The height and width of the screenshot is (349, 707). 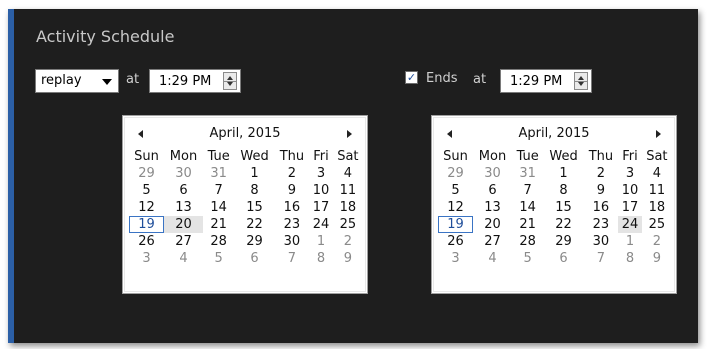 I want to click on calendar-week-row: 29 30 31 1 2 3 4, so click(x=246, y=173).